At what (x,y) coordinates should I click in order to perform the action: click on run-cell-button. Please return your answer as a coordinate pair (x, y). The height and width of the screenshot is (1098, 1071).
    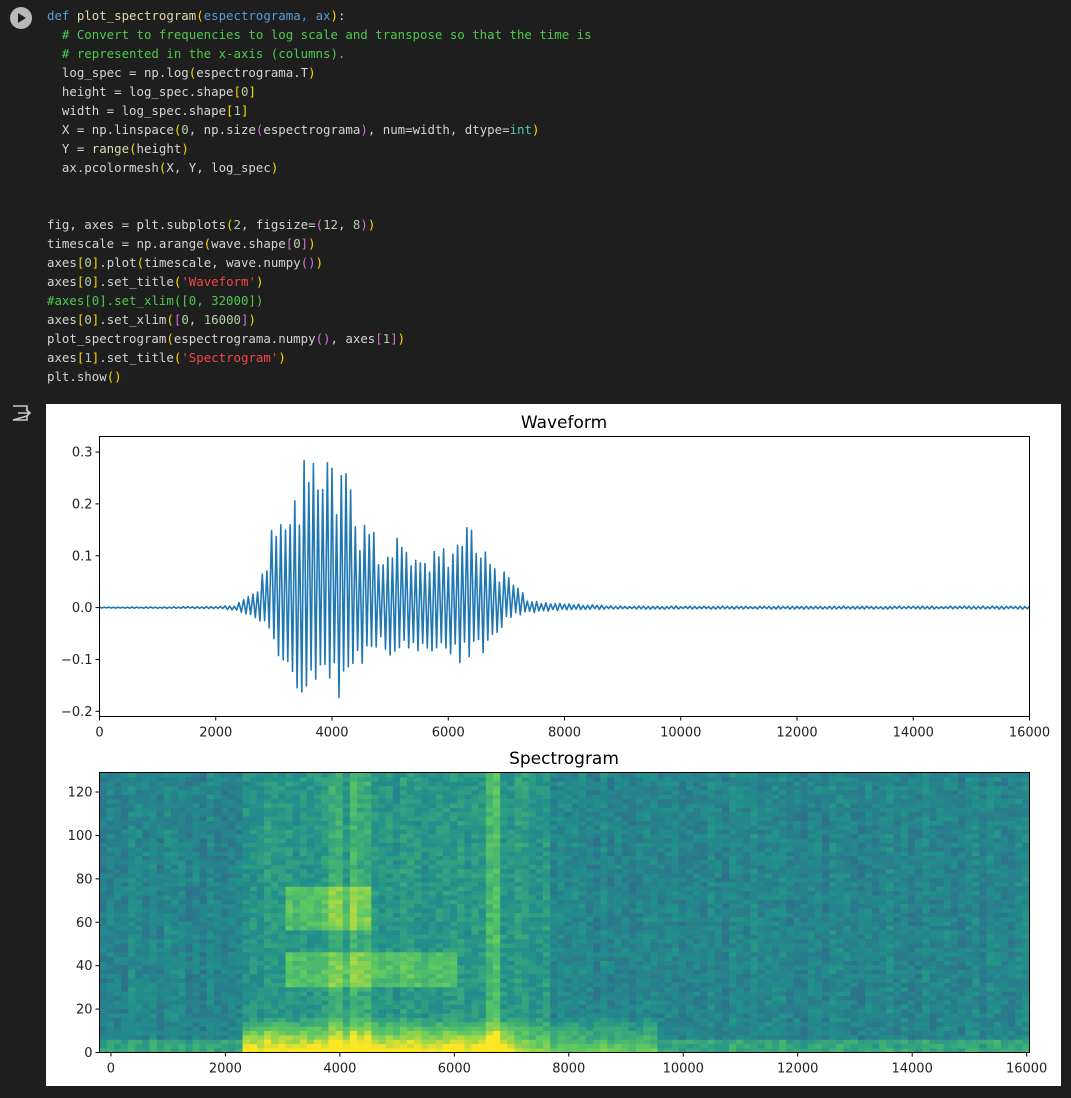
    Looking at the image, I should click on (21, 18).